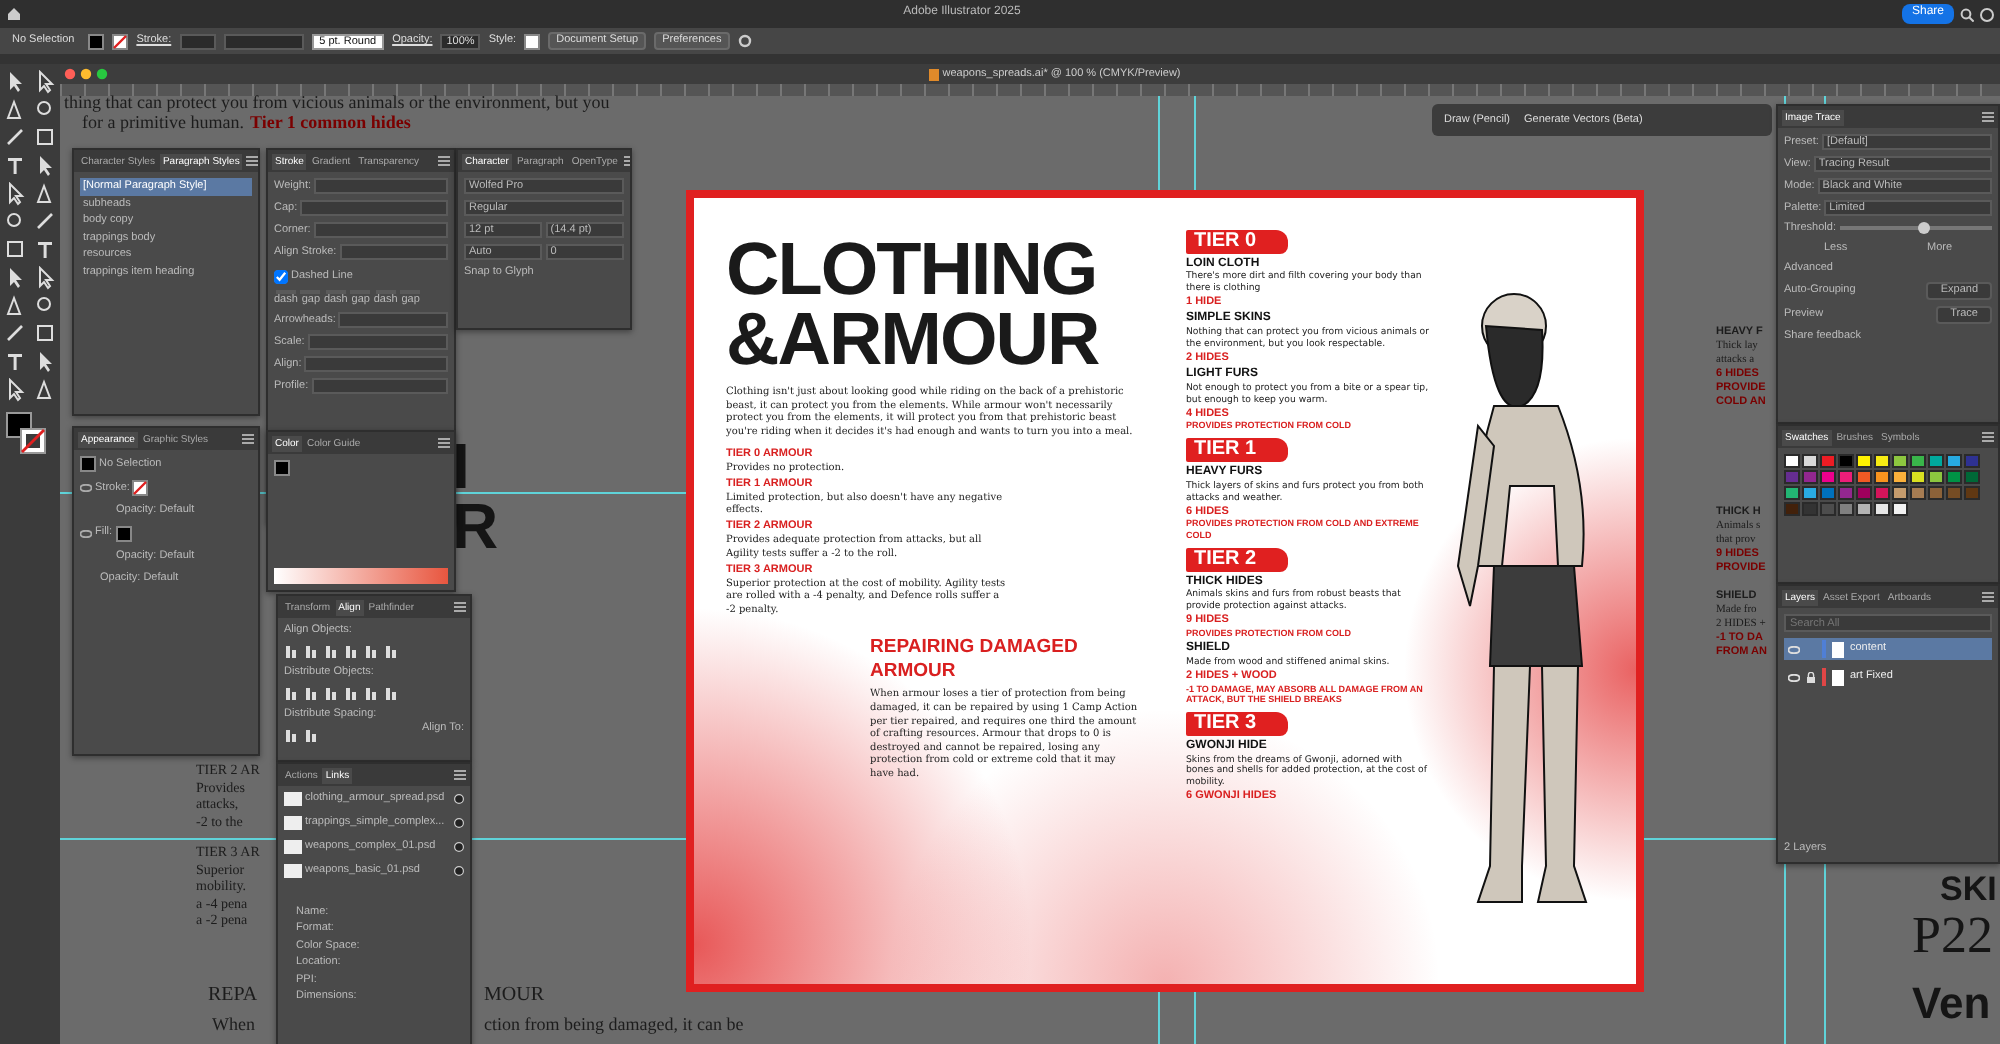  What do you see at coordinates (233, 995) in the screenshot?
I see `heading-text: REPA` at bounding box center [233, 995].